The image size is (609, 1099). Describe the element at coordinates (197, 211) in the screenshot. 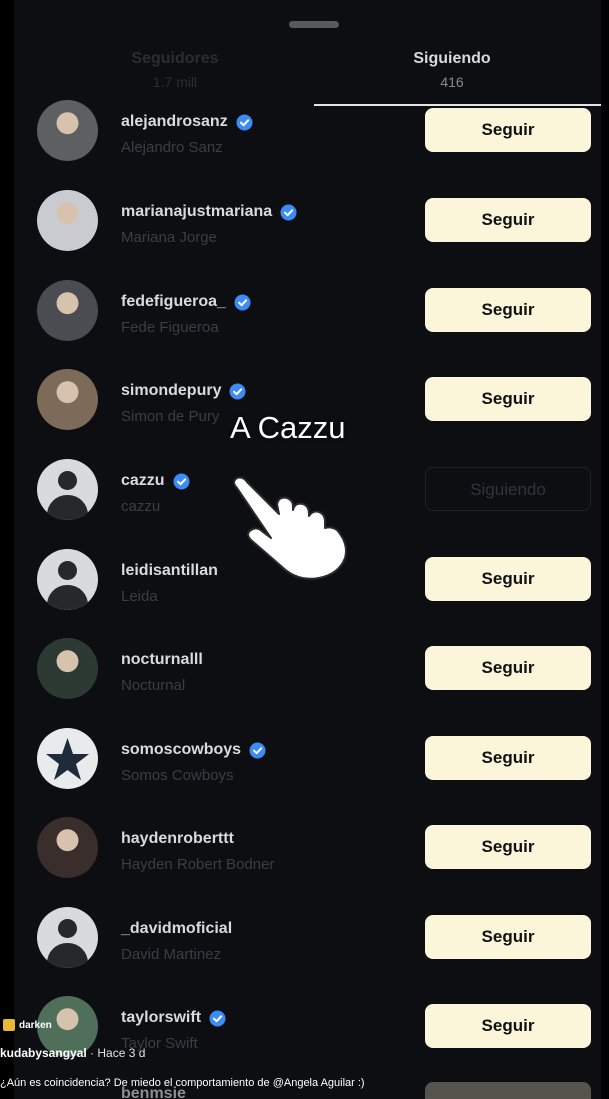

I see `username-text: marianajustmariana` at that location.